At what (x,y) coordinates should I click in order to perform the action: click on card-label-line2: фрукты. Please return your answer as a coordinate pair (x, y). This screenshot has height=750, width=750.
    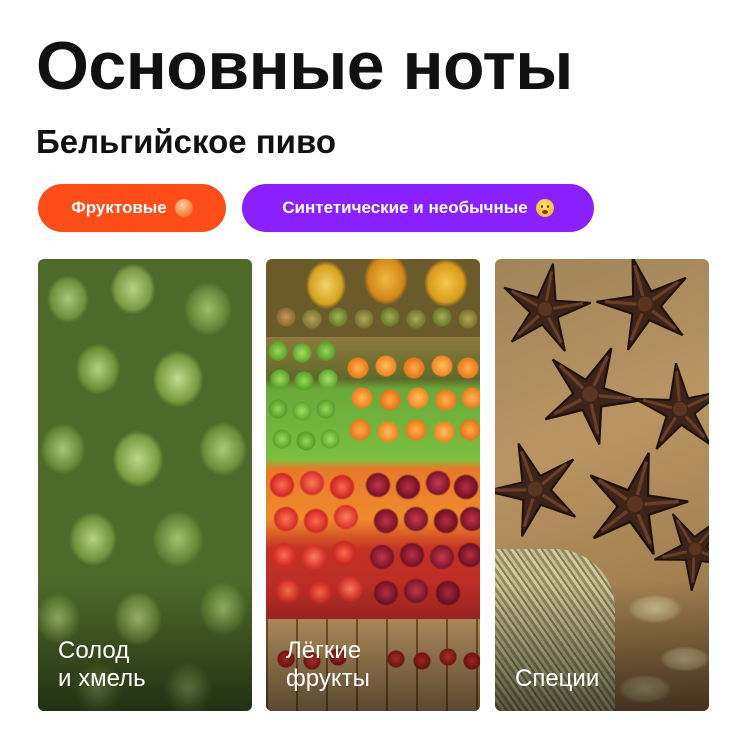
    Looking at the image, I should click on (328, 678).